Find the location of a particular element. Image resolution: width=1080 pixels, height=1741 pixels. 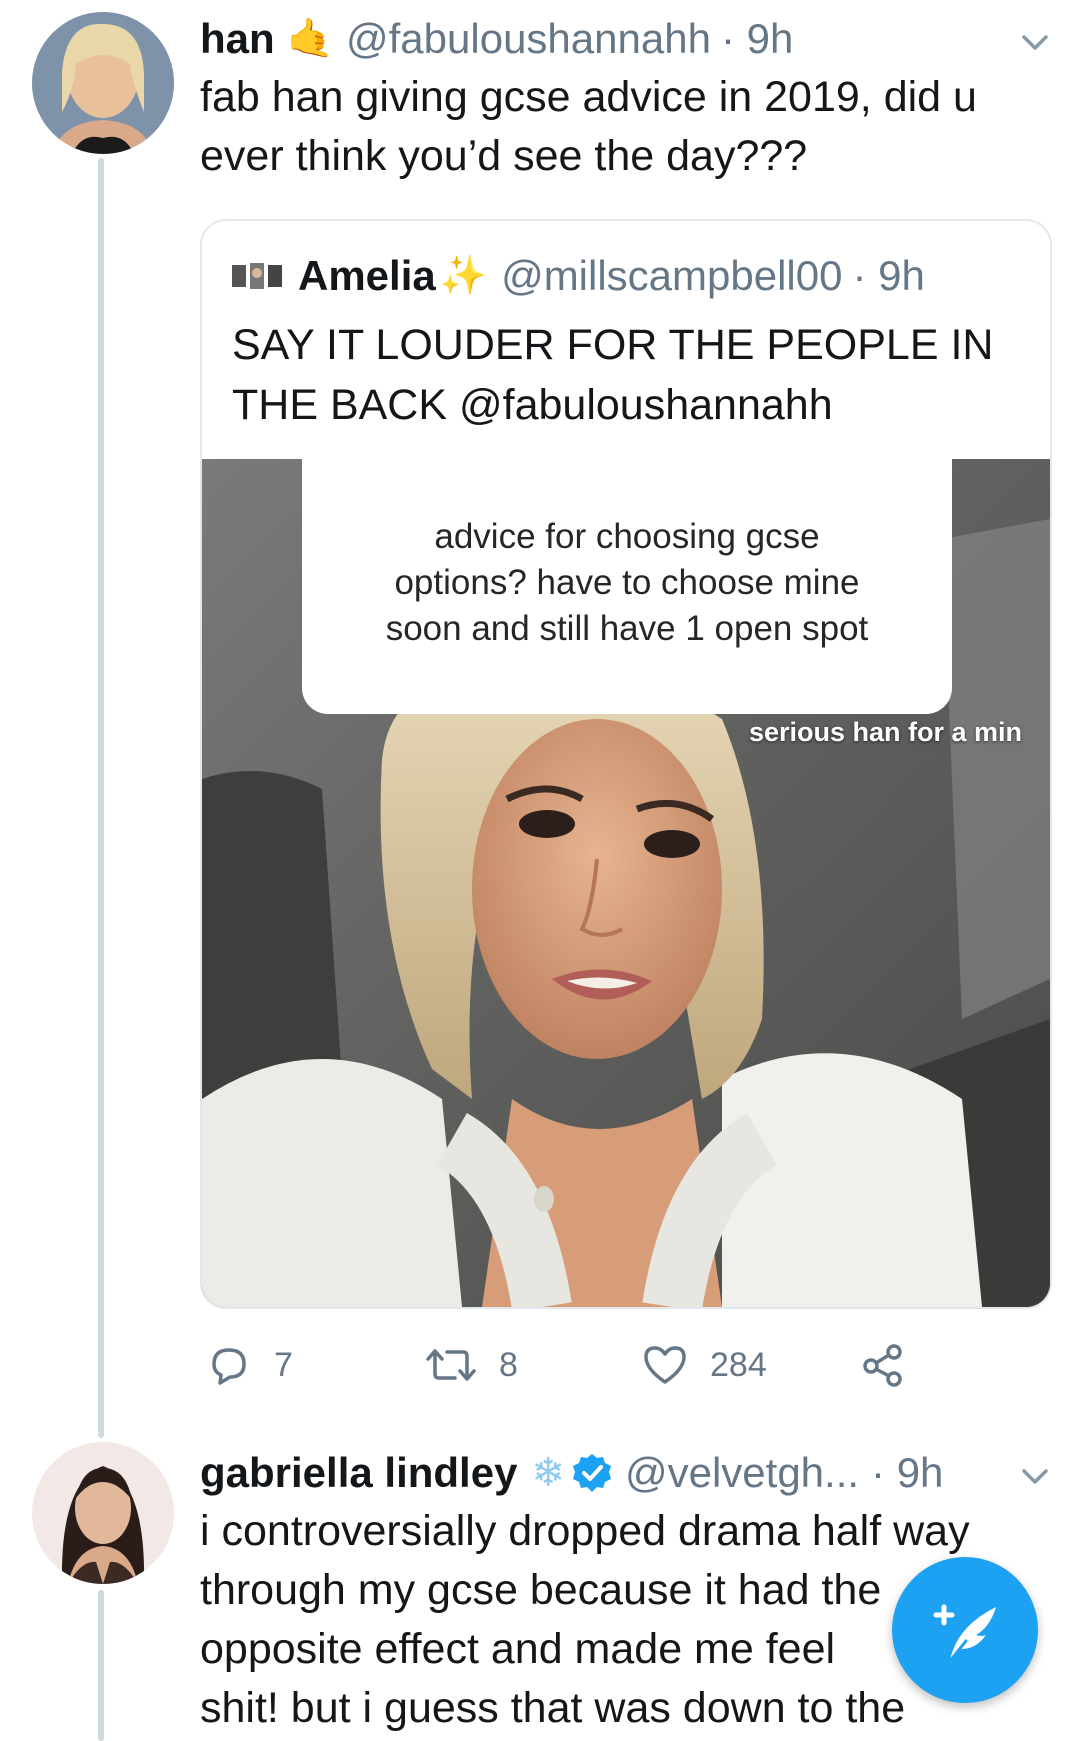

reply-icon is located at coordinates (229, 1366).